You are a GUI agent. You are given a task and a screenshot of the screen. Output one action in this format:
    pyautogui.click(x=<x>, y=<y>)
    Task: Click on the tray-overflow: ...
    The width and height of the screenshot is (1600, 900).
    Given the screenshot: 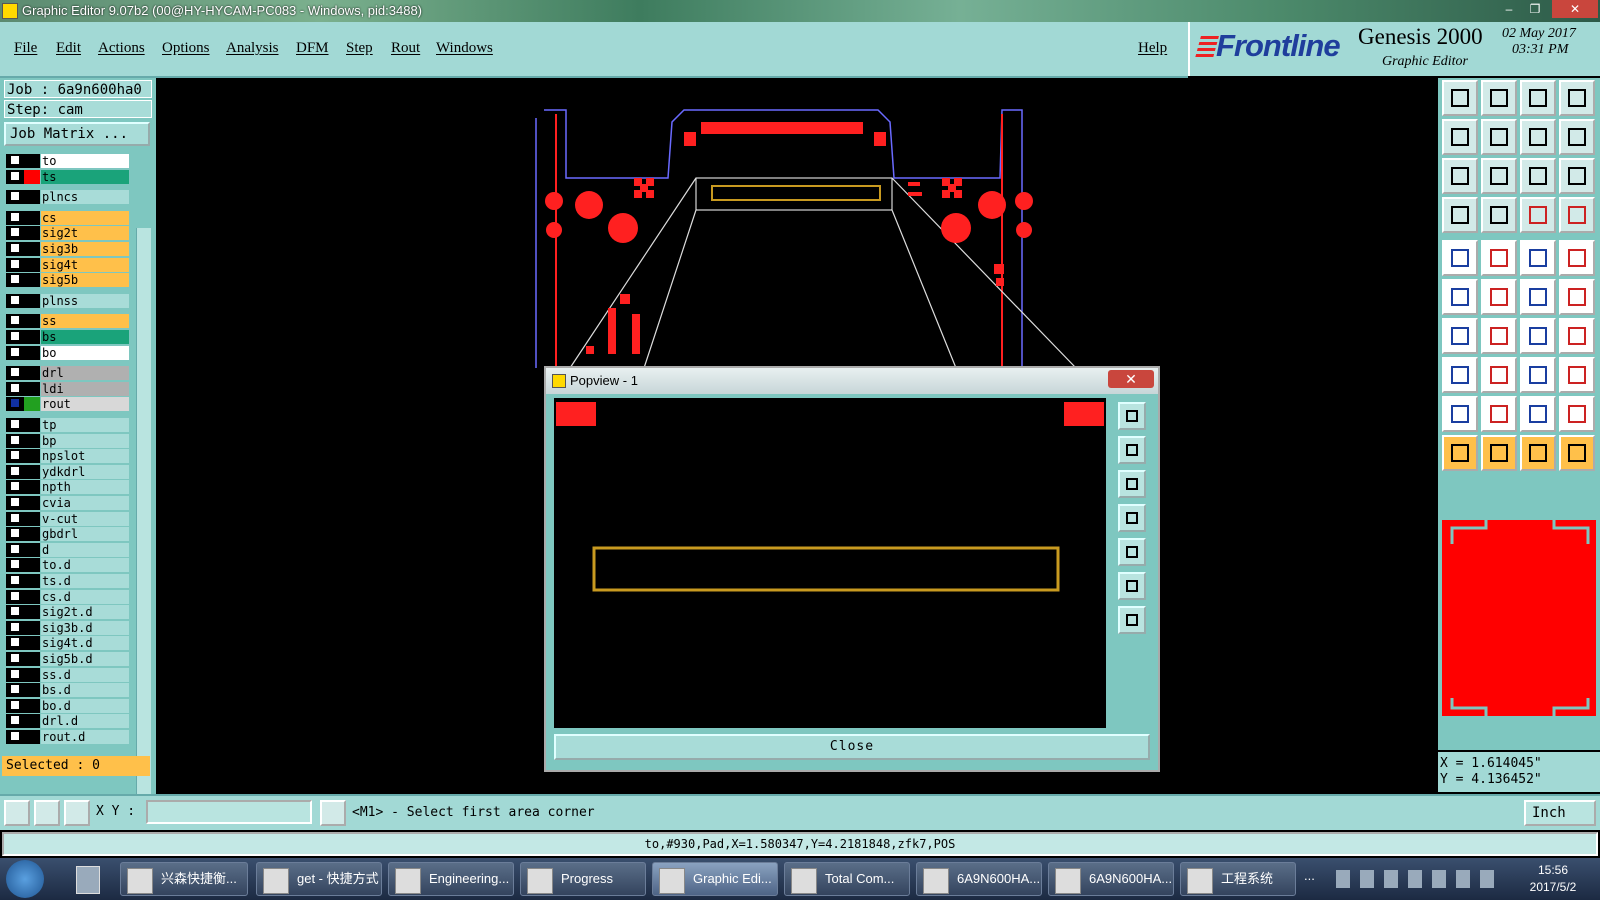 What is the action you would take?
    pyautogui.click(x=1309, y=875)
    